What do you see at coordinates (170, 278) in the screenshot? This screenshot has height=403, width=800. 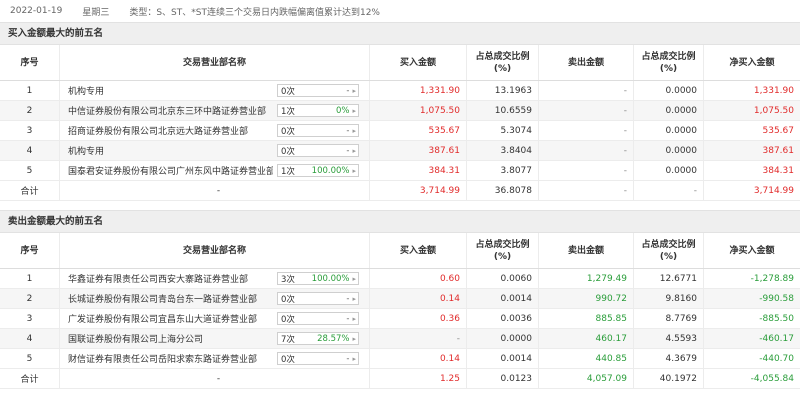 I see `broker-name: 华鑫证券有限责任公司西安大寨路证券营业部` at bounding box center [170, 278].